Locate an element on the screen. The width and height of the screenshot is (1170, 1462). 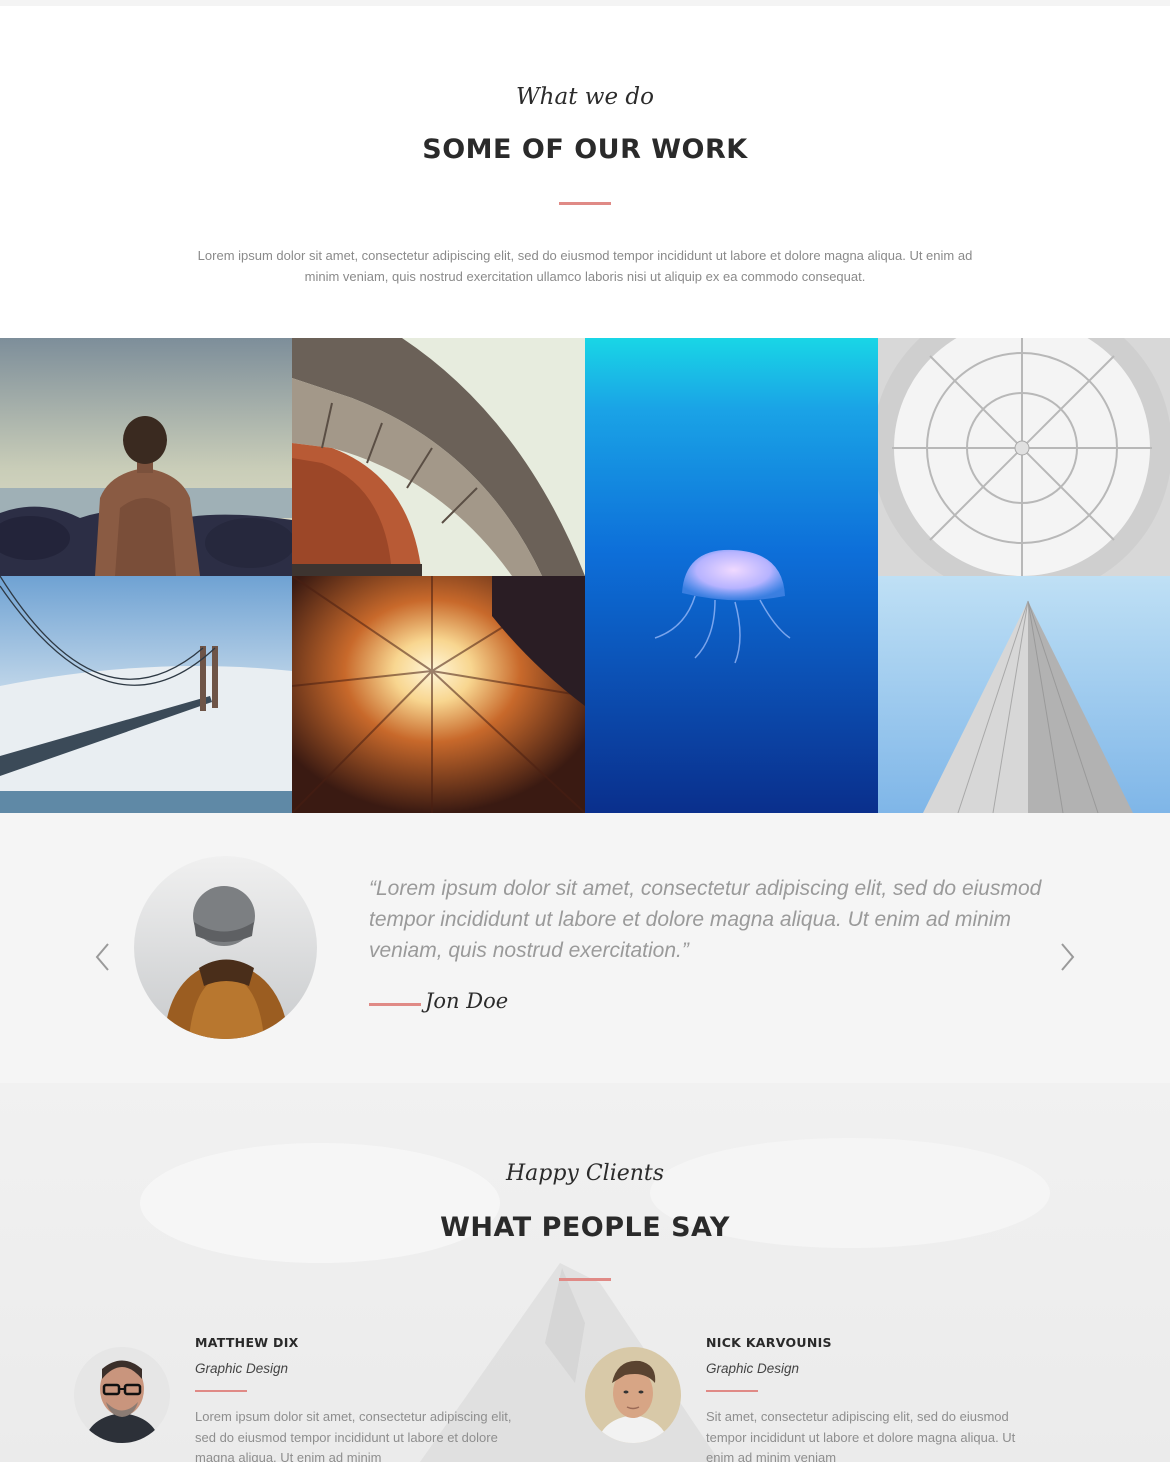
gallery-item-skyscraper is located at coordinates (1024, 694).